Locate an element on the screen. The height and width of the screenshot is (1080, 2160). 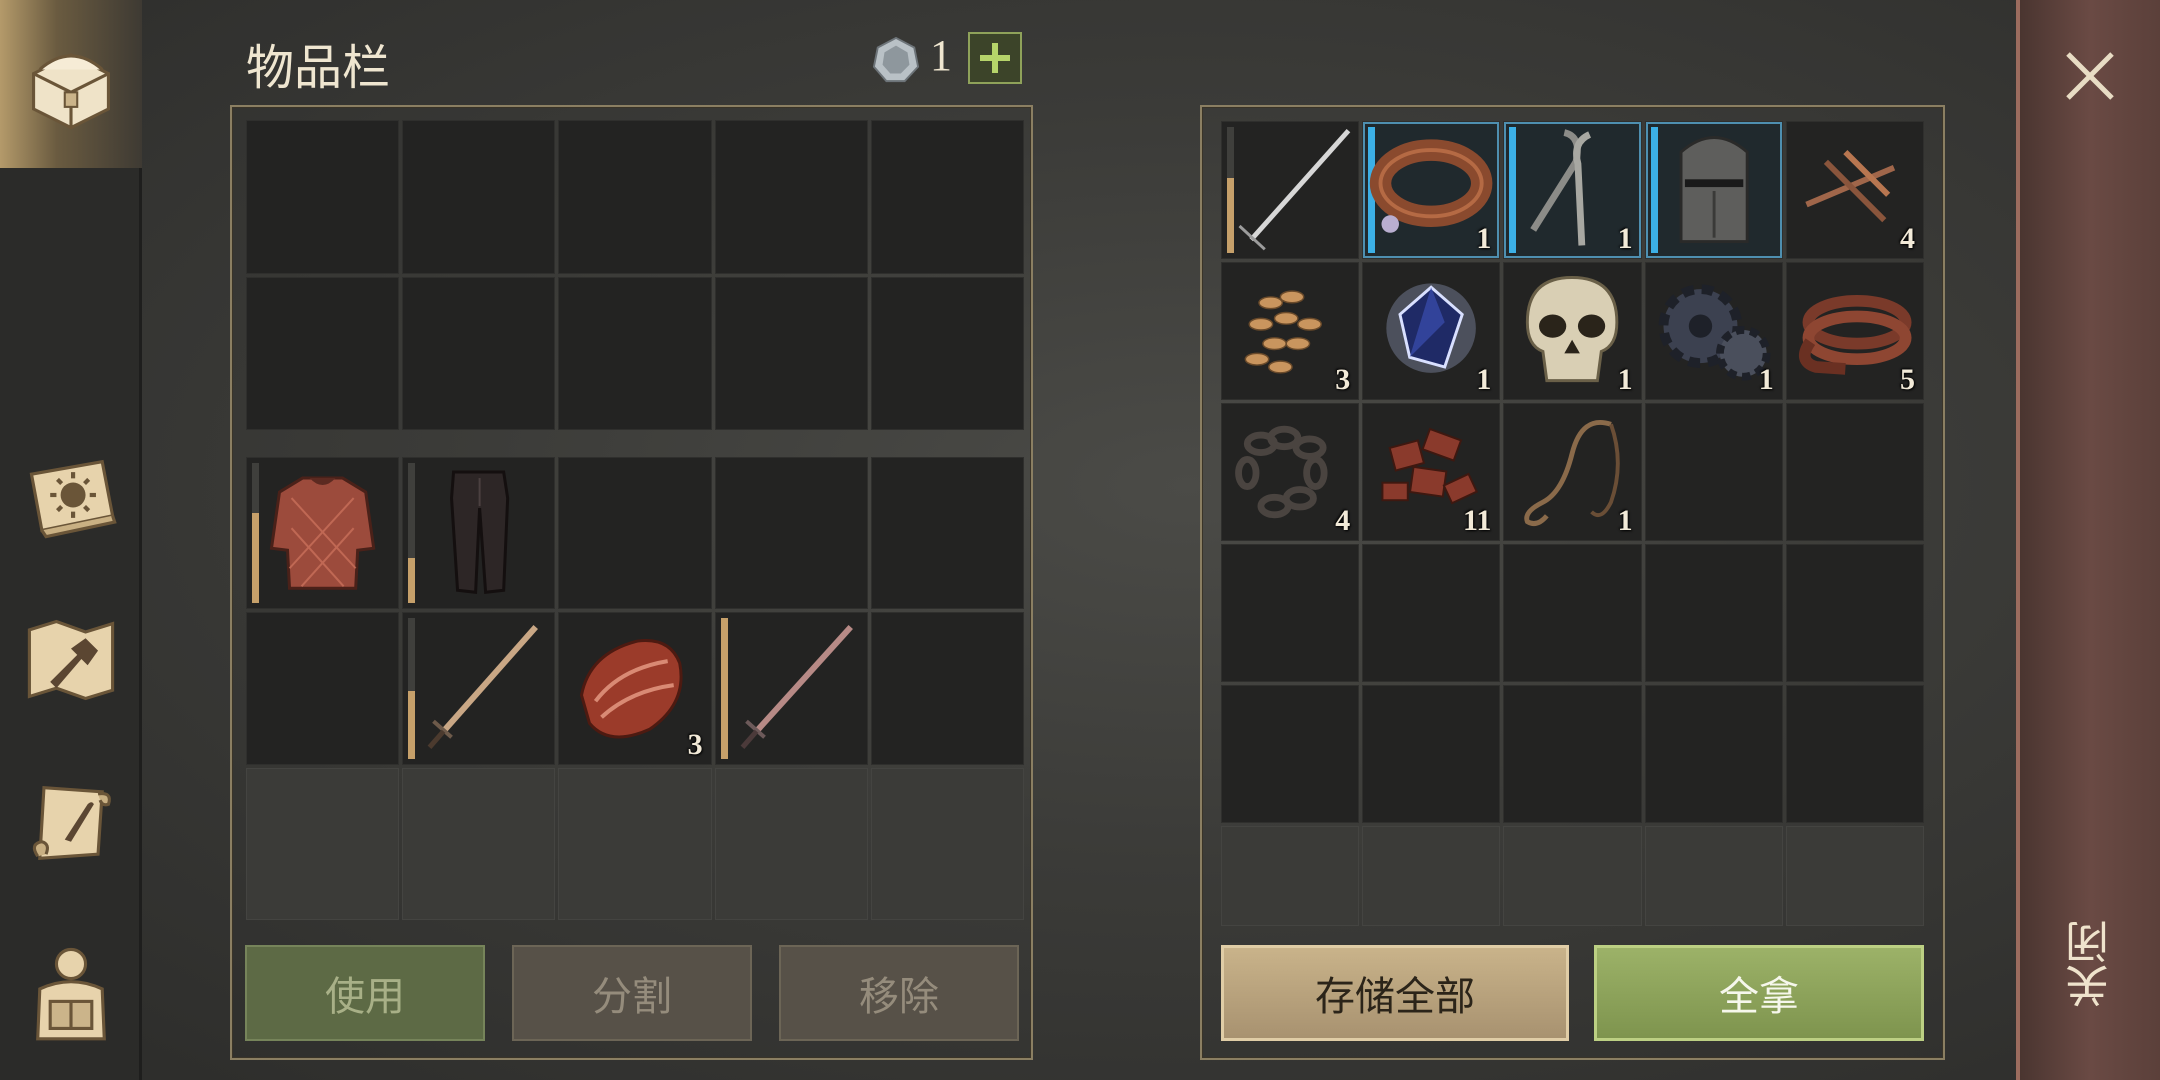
container-slot-helmet is located at coordinates (1713, 190).